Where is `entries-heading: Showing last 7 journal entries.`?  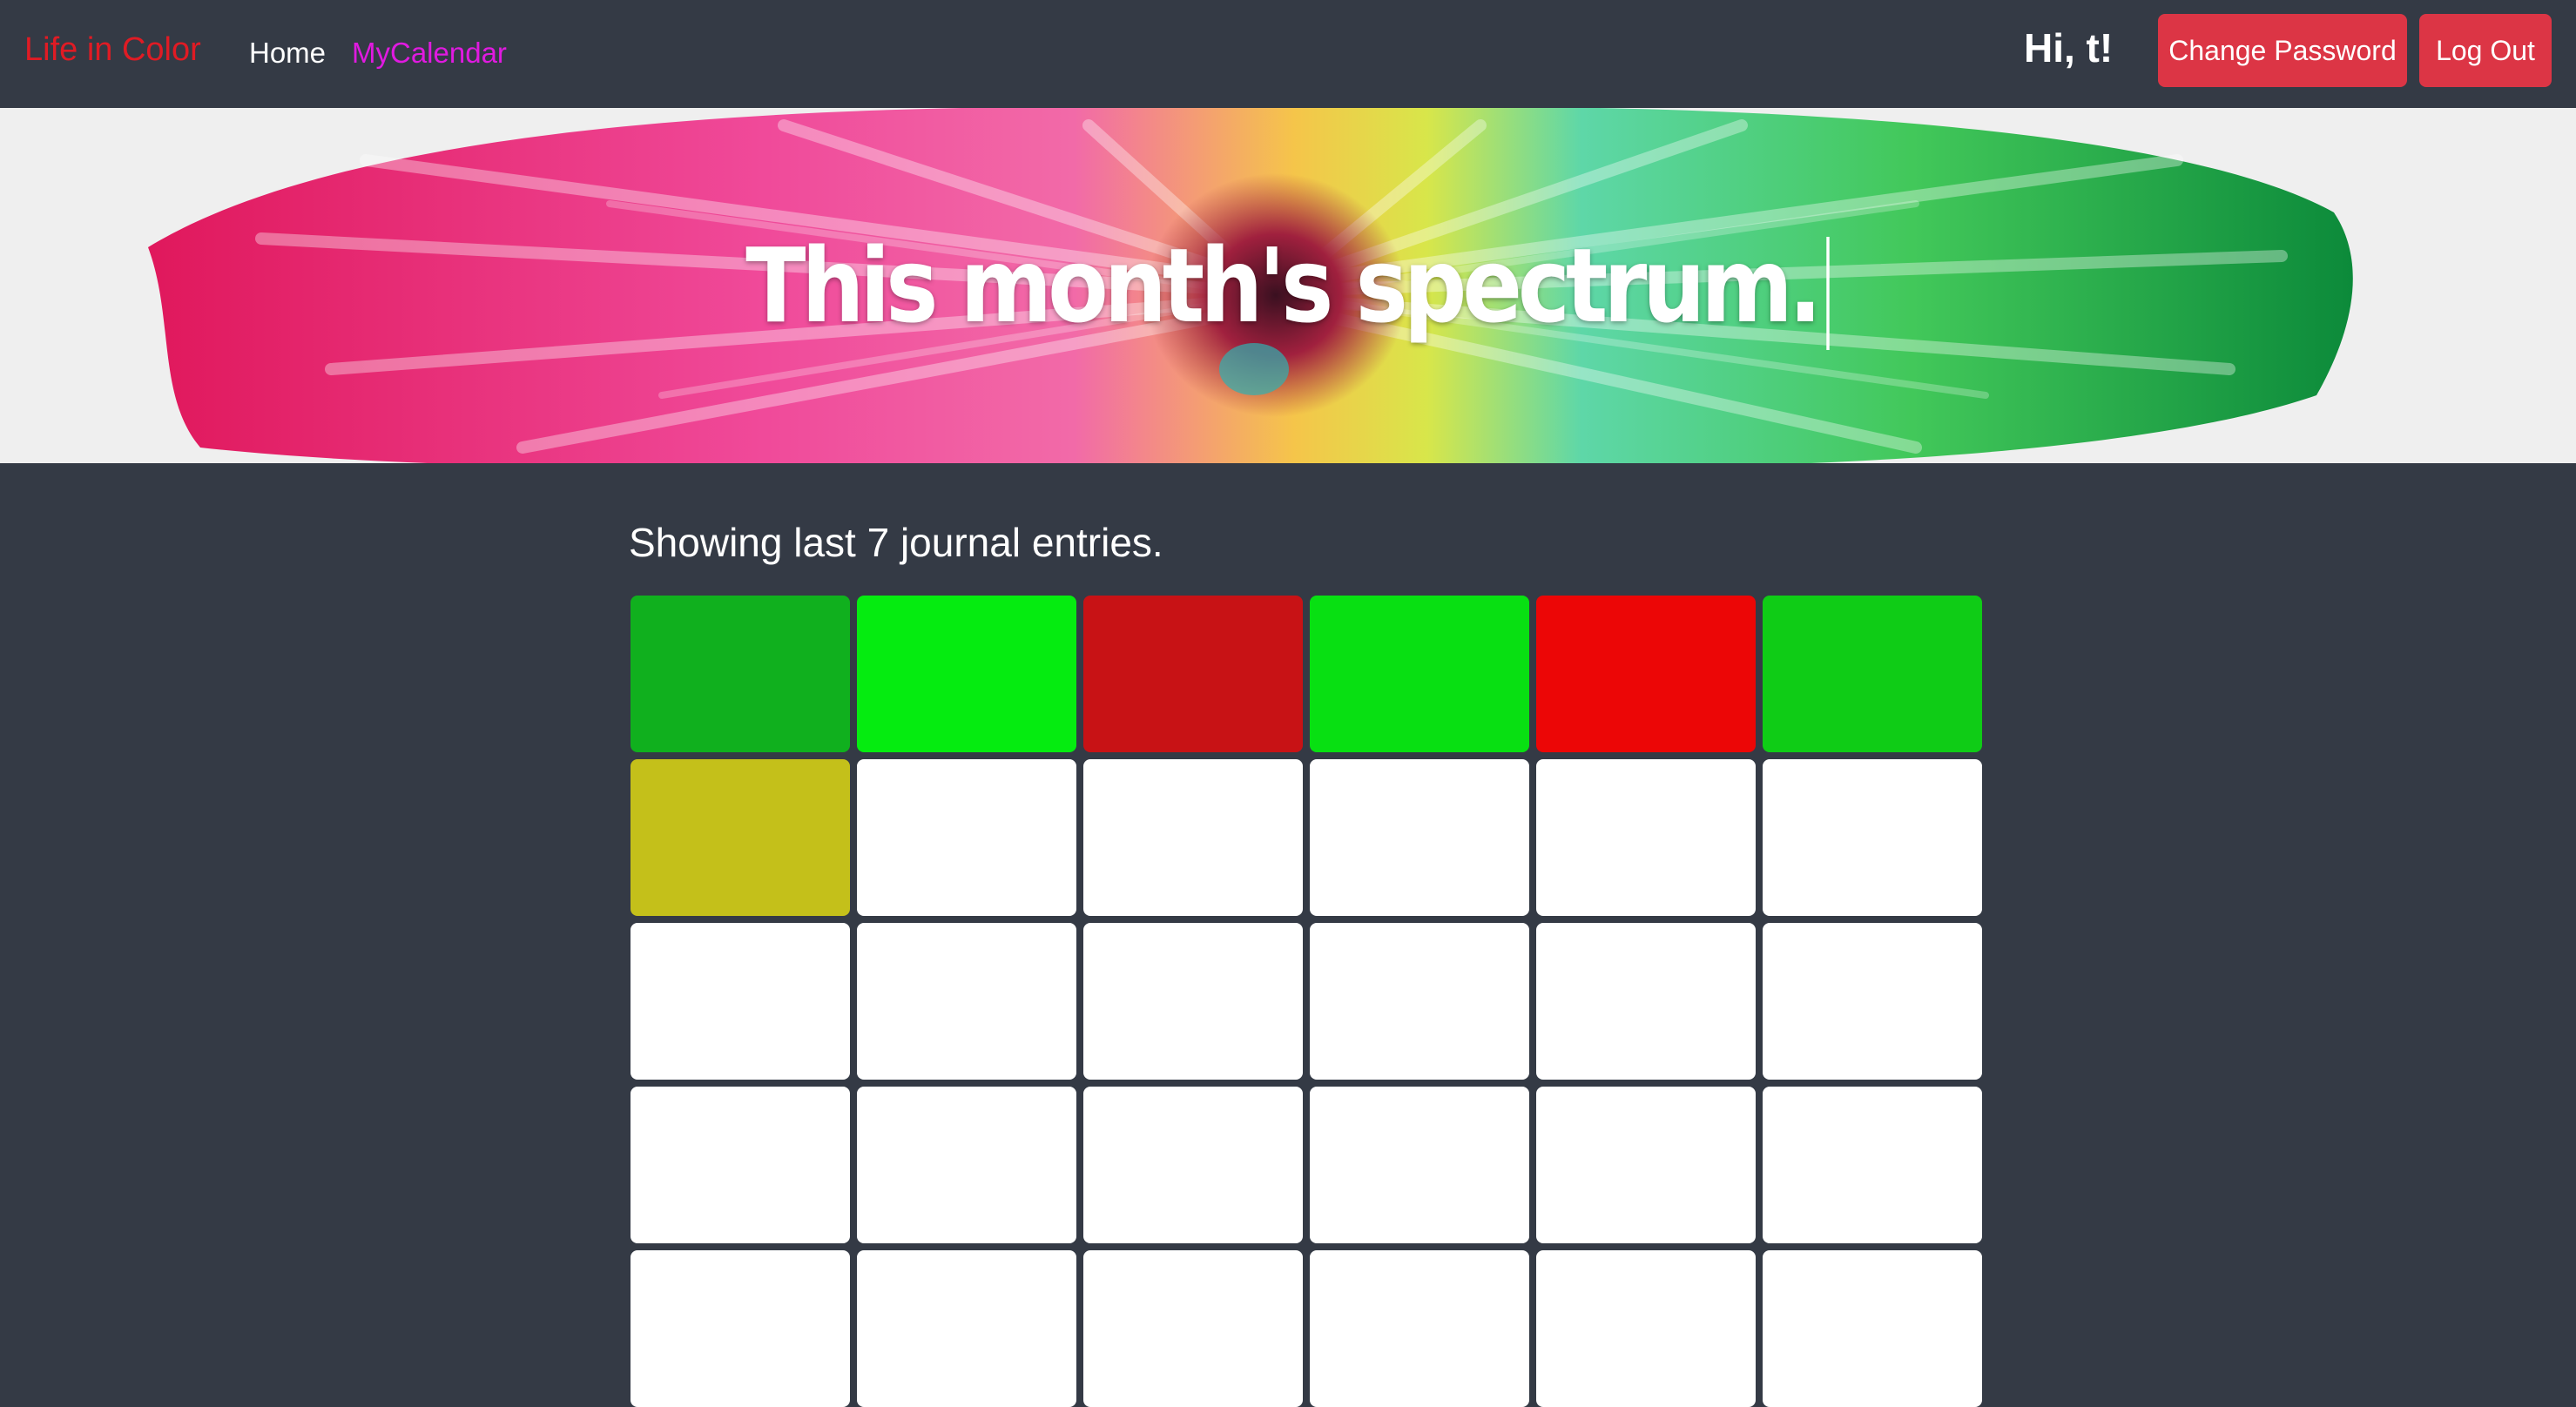
entries-heading: Showing last 7 journal entries. is located at coordinates (896, 542).